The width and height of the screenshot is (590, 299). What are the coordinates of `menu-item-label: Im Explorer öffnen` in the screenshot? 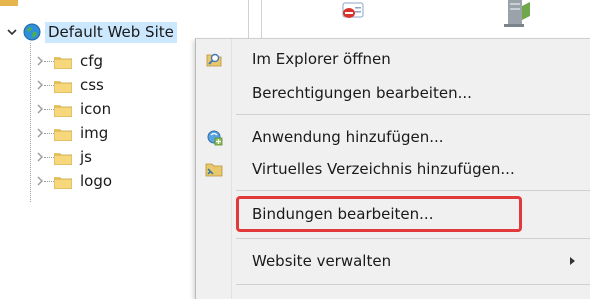 It's located at (321, 59).